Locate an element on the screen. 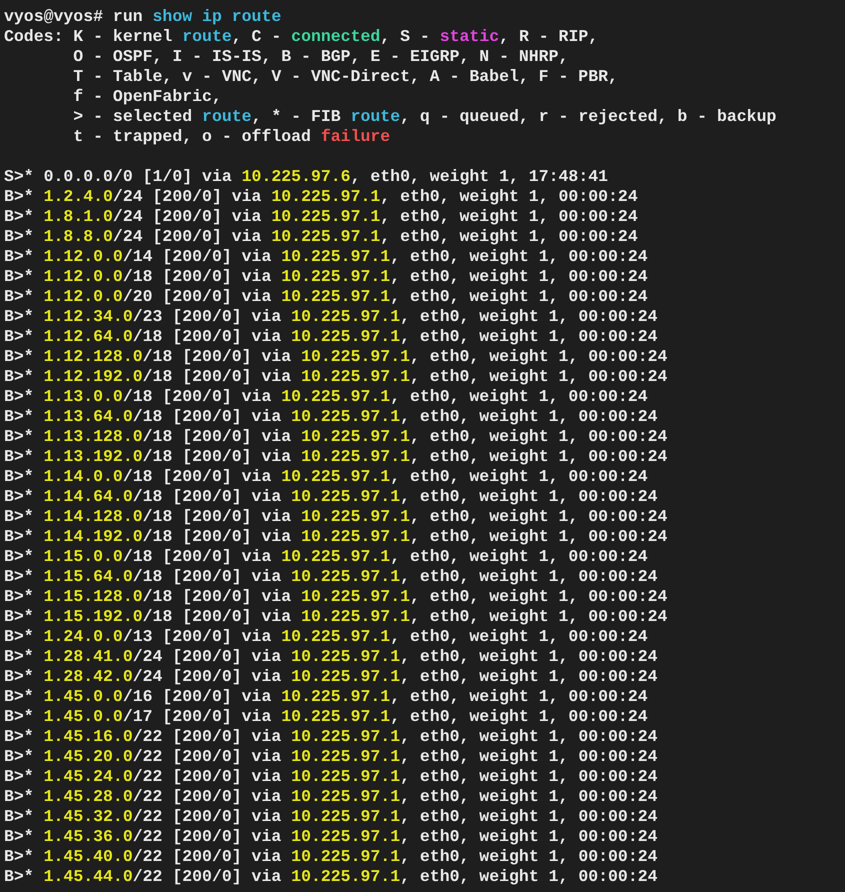 The width and height of the screenshot is (845, 892). terminal-line: B>* 1.13.64.0/18 [200/0] via 10.225.97.1, eth0, weight 1, 00:00:24 is located at coordinates (331, 417).